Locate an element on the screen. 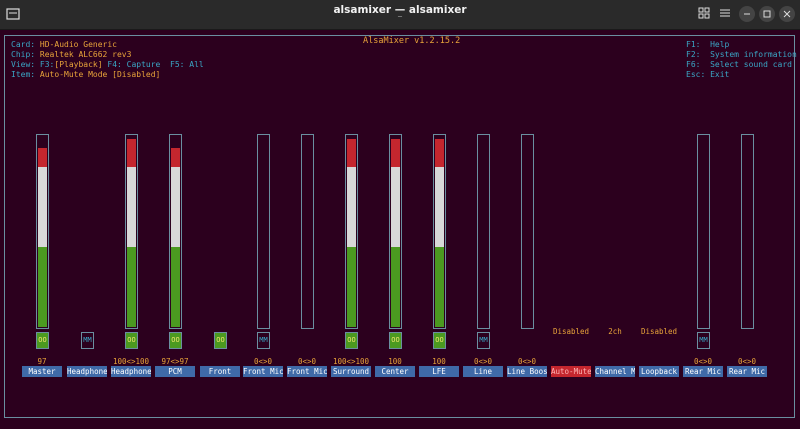 The height and width of the screenshot is (429, 800). window-titlebar: alsamixer — alsamixer ‾ is located at coordinates (400, 15).